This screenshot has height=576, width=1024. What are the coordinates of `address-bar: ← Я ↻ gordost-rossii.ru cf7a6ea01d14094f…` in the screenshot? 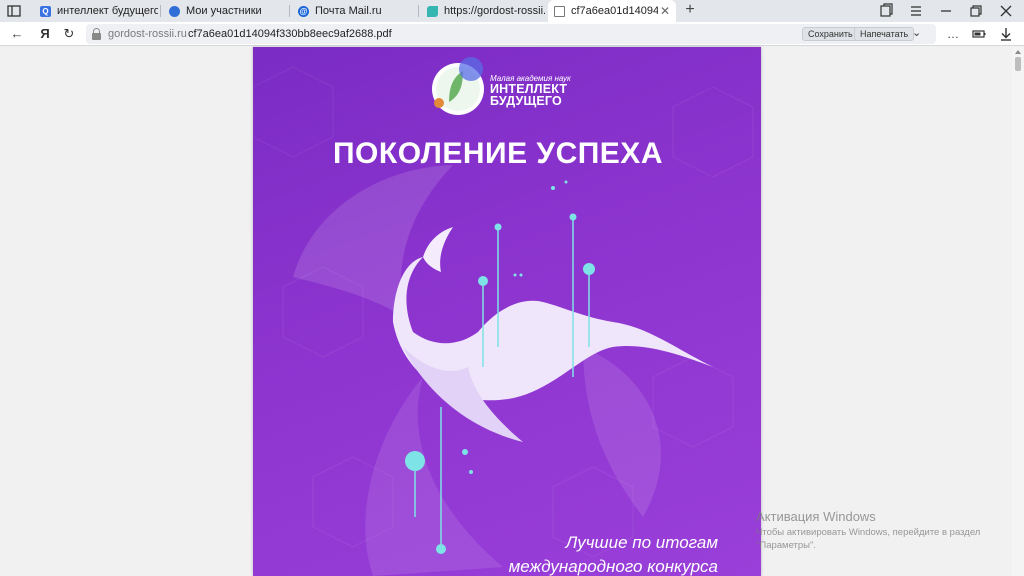 It's located at (512, 34).